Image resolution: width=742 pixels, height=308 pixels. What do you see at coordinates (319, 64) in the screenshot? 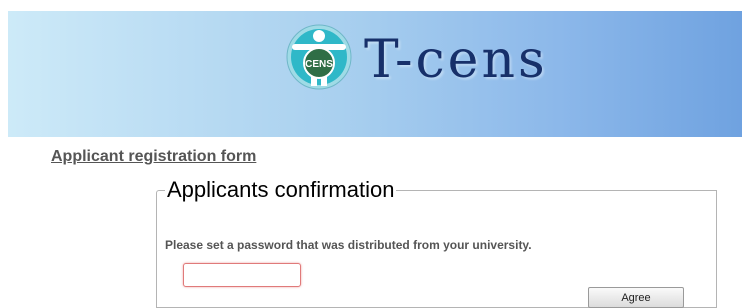
I see `logo-text: CENS` at bounding box center [319, 64].